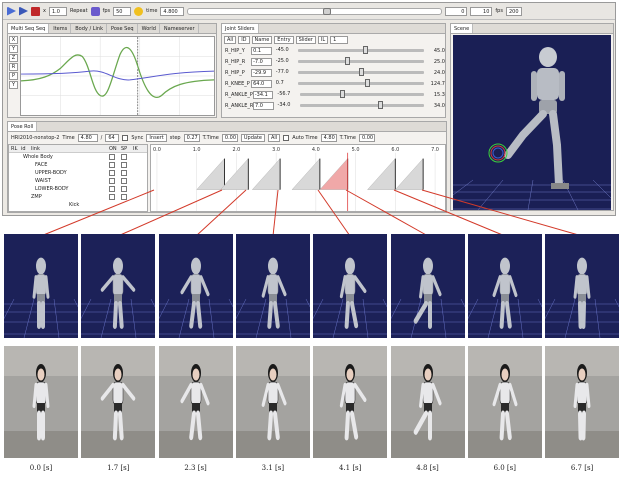  What do you see at coordinates (13, 40) in the screenshot?
I see `axis-x-button: X` at bounding box center [13, 40].